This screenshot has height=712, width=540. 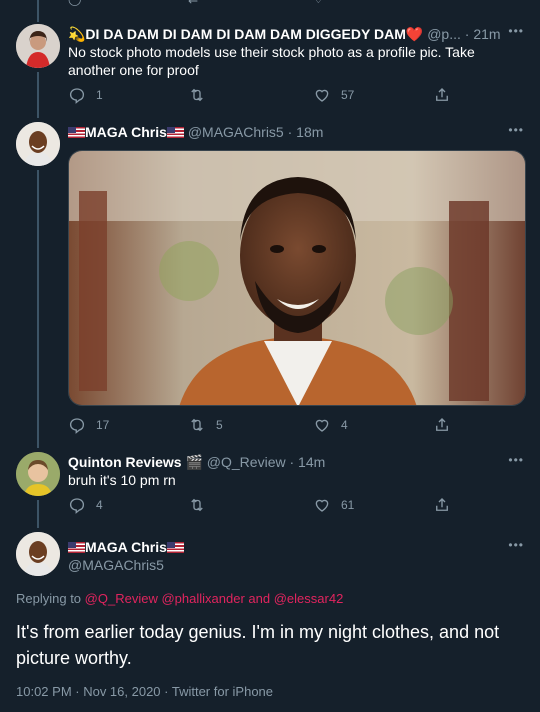 What do you see at coordinates (219, 425) in the screenshot?
I see `retweet-count: 5` at bounding box center [219, 425].